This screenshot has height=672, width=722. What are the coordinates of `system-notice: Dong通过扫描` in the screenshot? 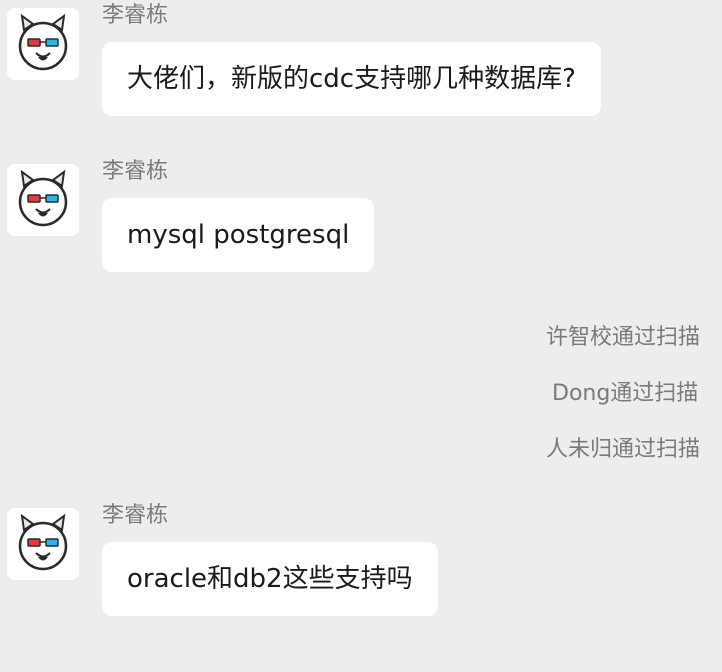 It's located at (625, 393).